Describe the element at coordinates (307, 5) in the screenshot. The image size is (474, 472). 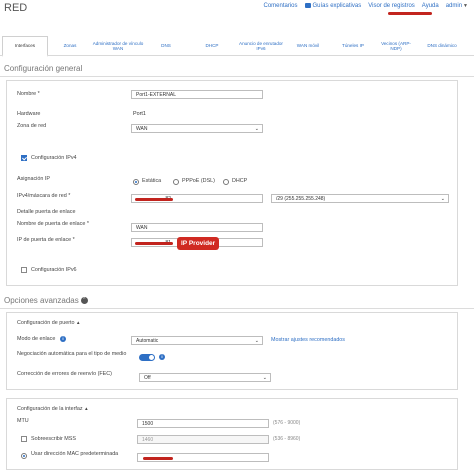
I see `chat-icon` at that location.